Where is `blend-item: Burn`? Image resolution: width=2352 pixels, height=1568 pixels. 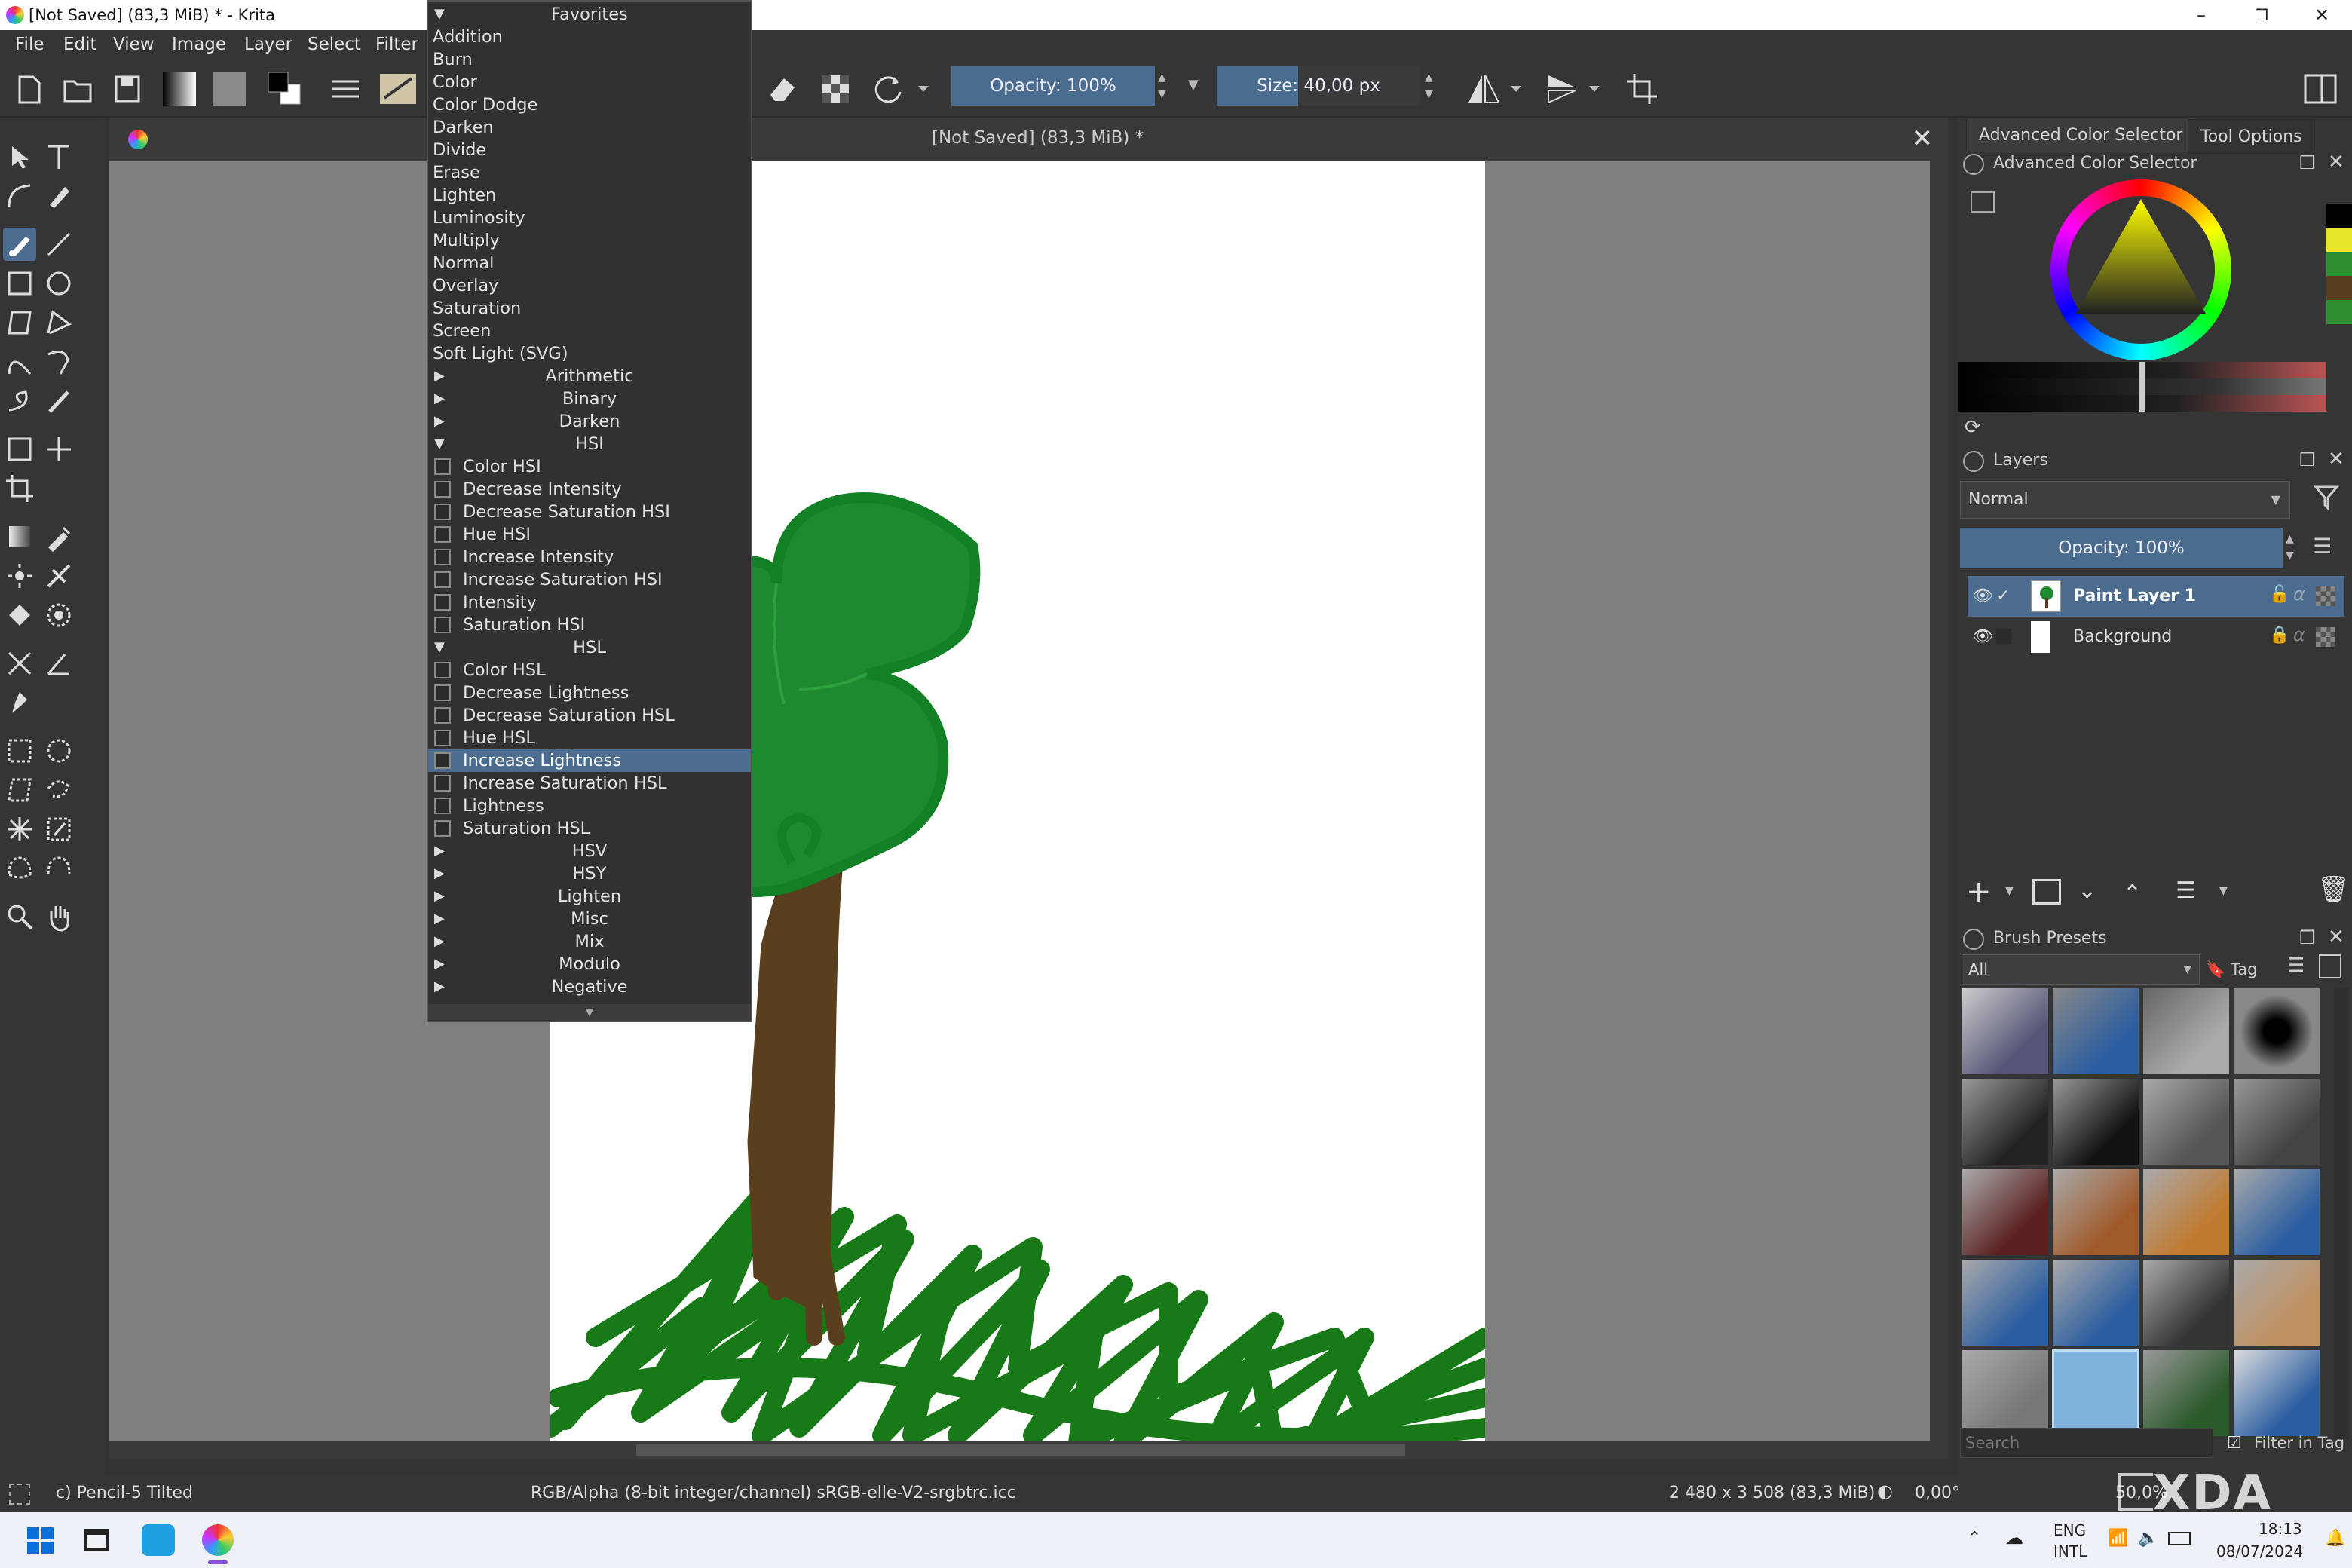 blend-item: Burn is located at coordinates (589, 59).